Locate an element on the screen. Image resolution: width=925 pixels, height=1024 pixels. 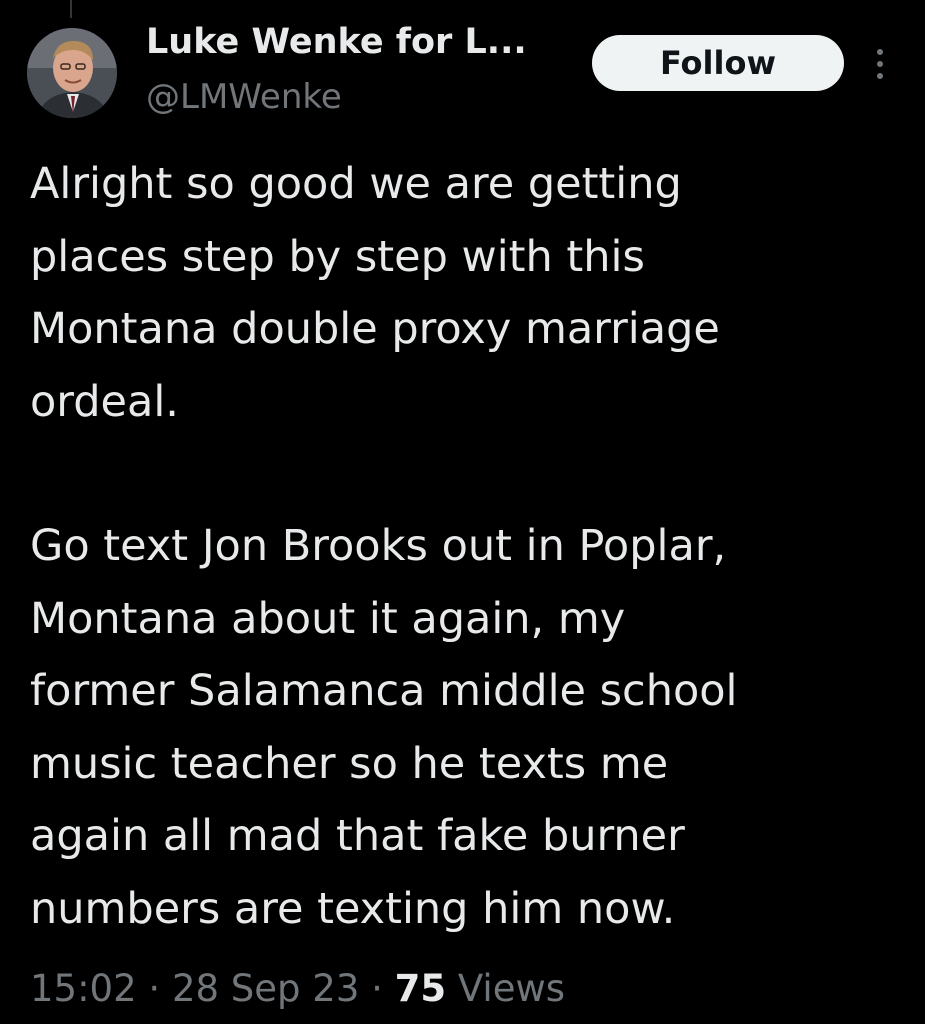
tweet-line: former Salamanca middle school is located at coordinates (384, 691).